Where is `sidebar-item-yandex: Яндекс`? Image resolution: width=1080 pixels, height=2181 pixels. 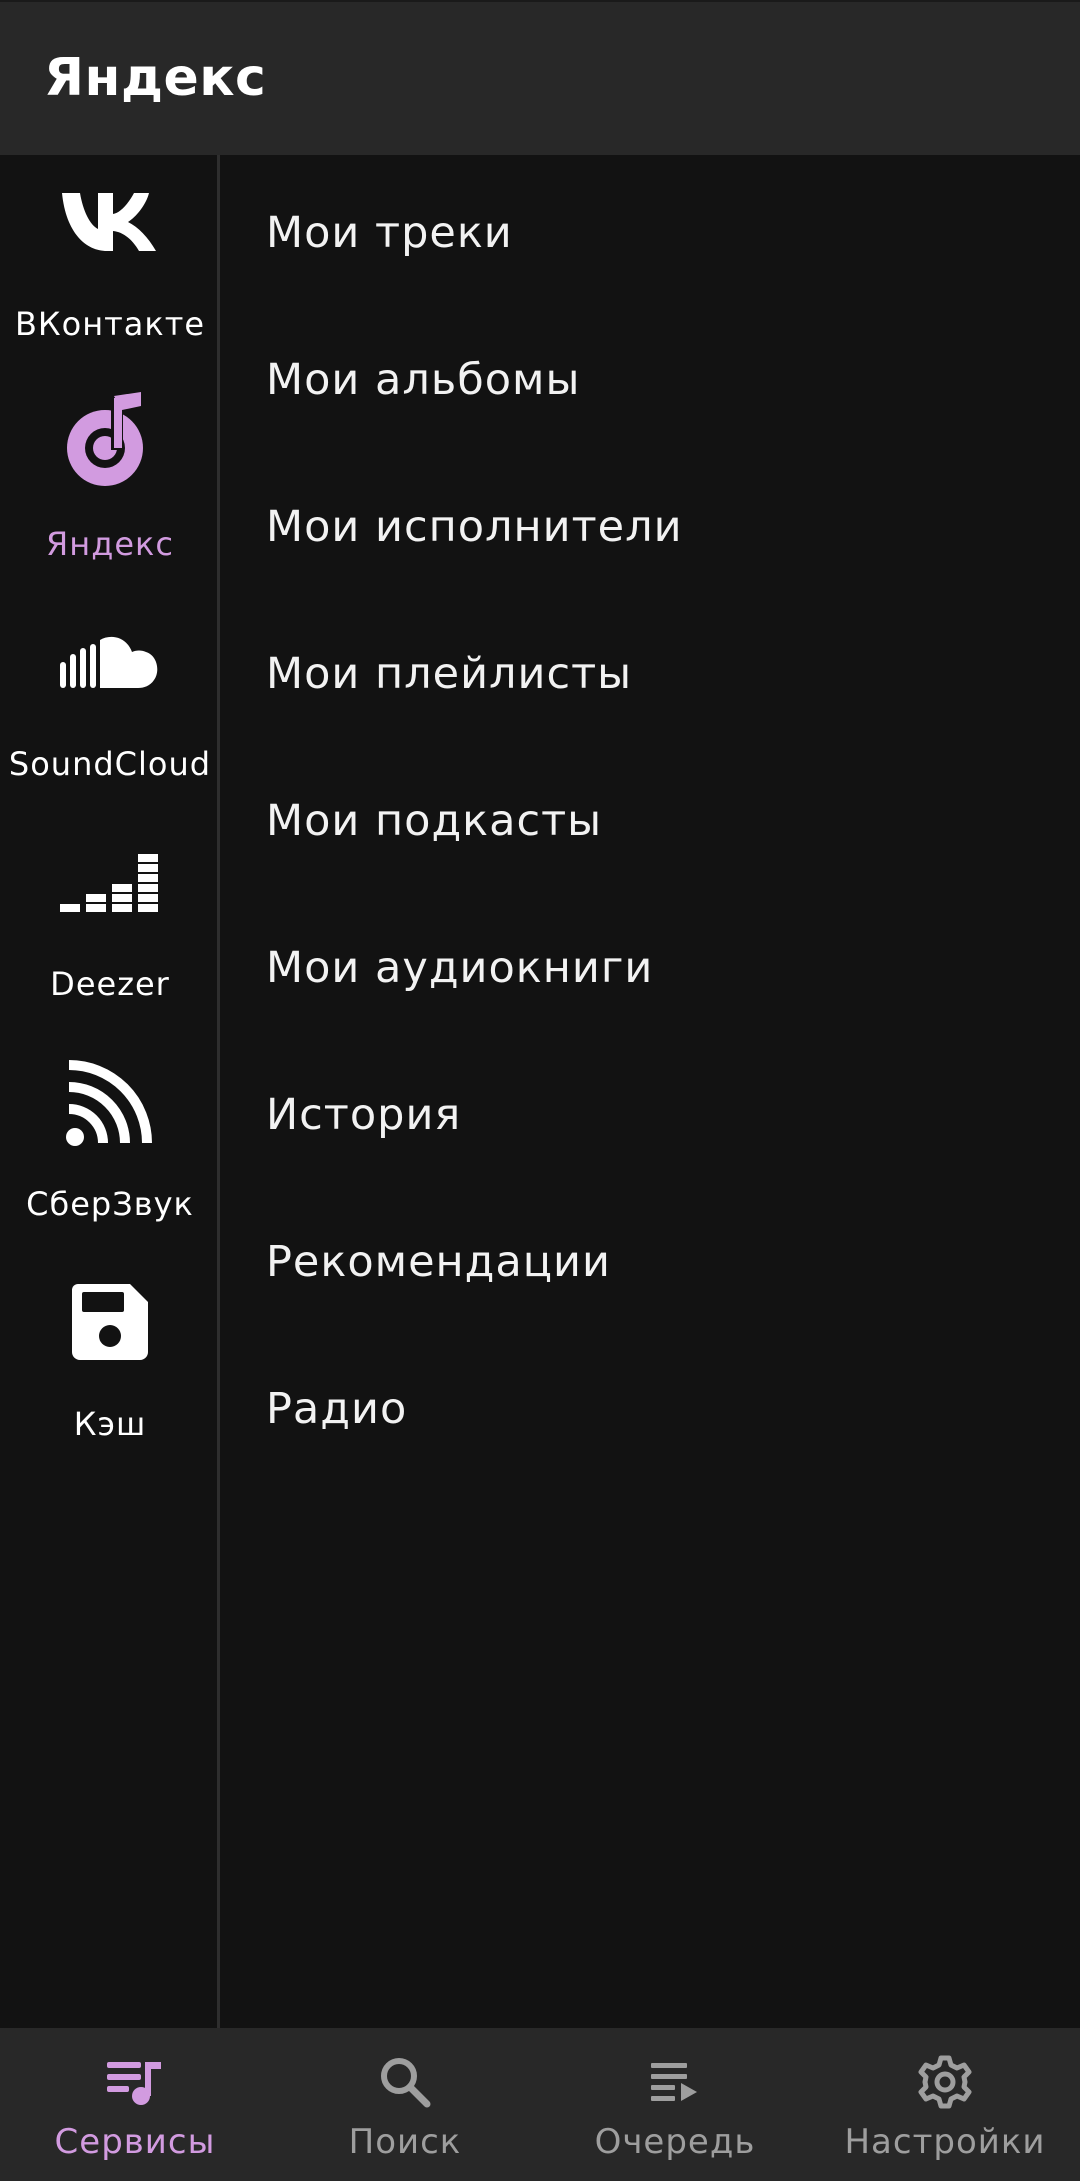 sidebar-item-yandex: Яндекс is located at coordinates (110, 475).